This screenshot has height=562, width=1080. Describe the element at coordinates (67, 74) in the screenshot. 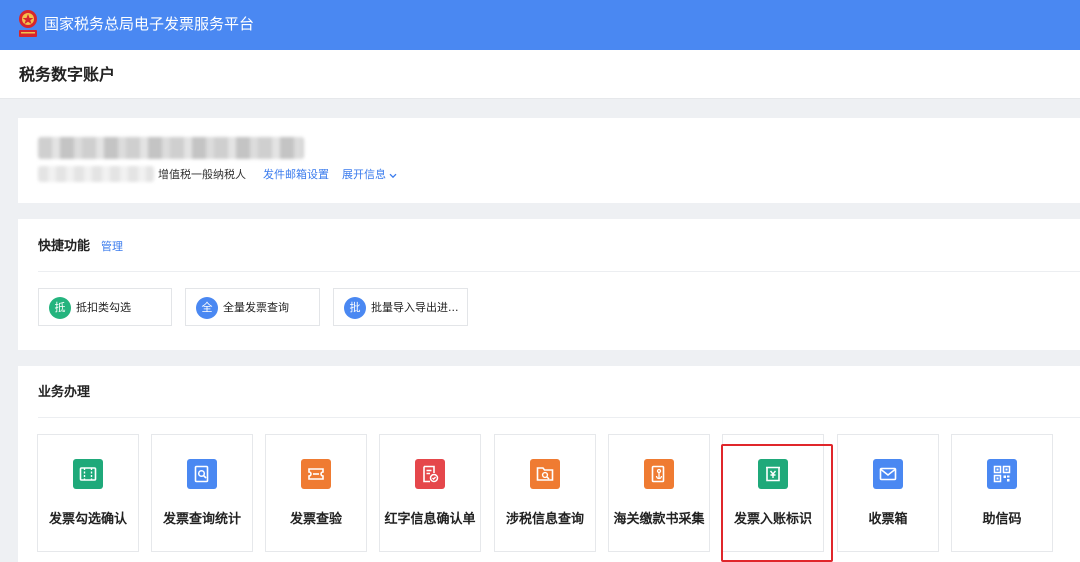

I see `page-title: 税务数字账户` at that location.